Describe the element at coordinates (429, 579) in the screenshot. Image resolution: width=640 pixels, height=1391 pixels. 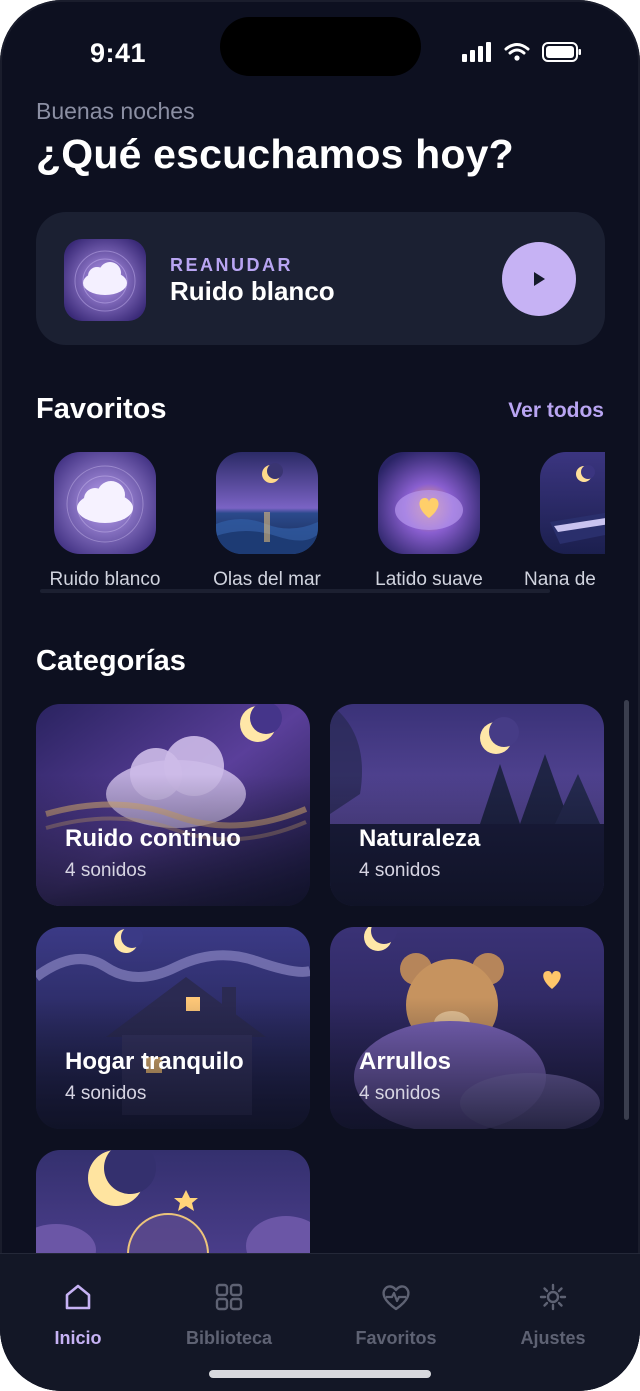
I see `favorite-label: Latido suave` at that location.